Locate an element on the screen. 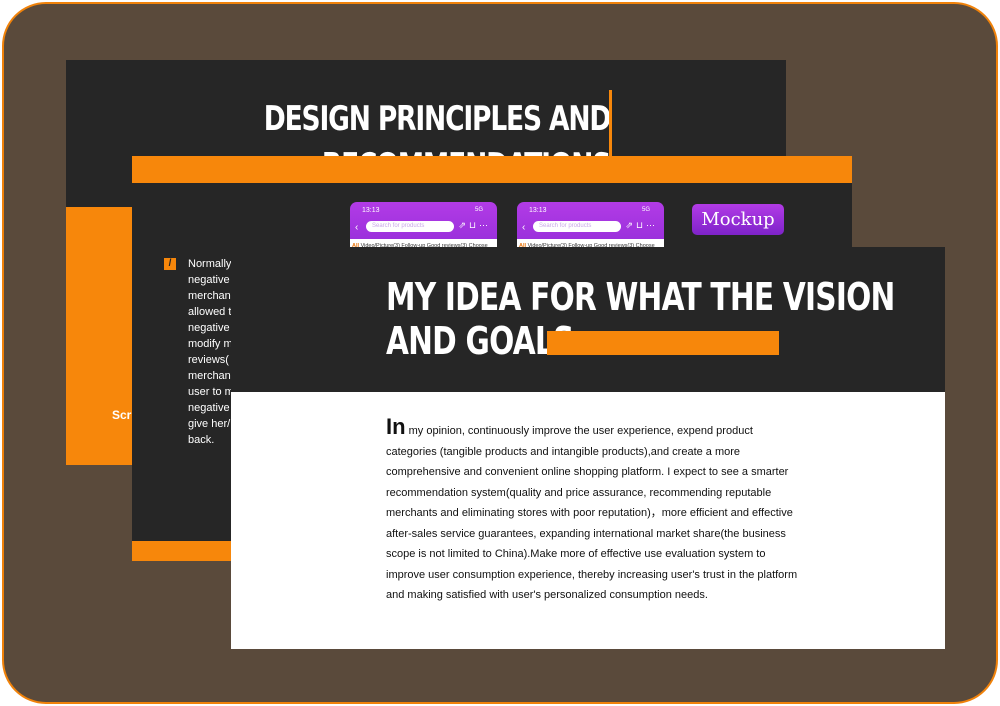  slide3-title-line1: MY IDEA FOR WHAT THE VISION is located at coordinates (640, 297).